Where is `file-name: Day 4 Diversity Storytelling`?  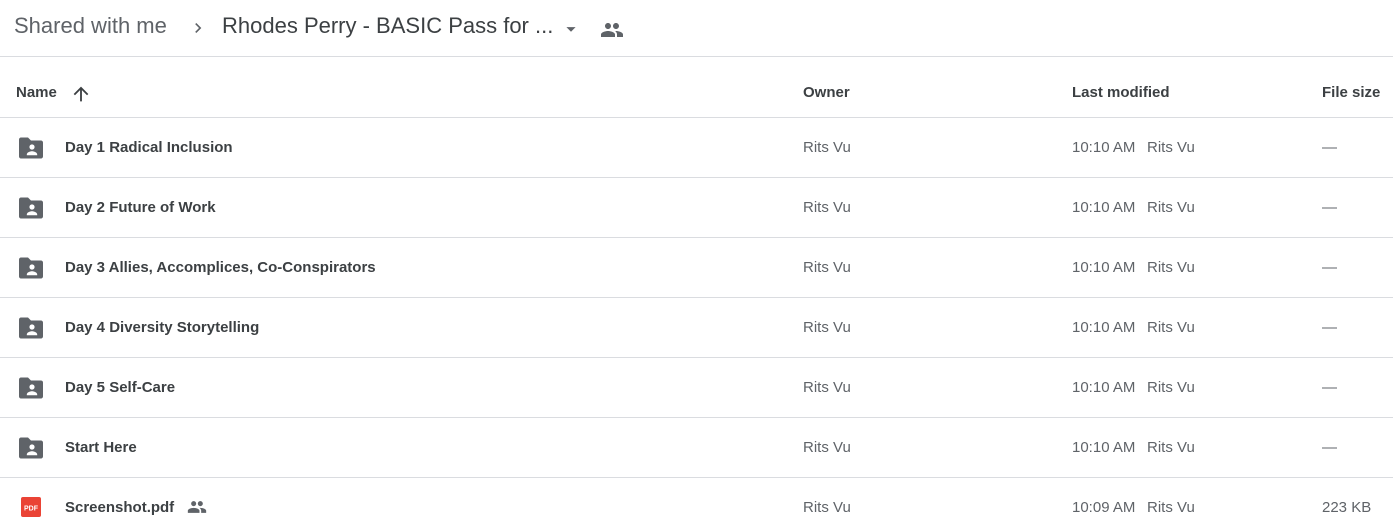
file-name: Day 4 Diversity Storytelling is located at coordinates (162, 327).